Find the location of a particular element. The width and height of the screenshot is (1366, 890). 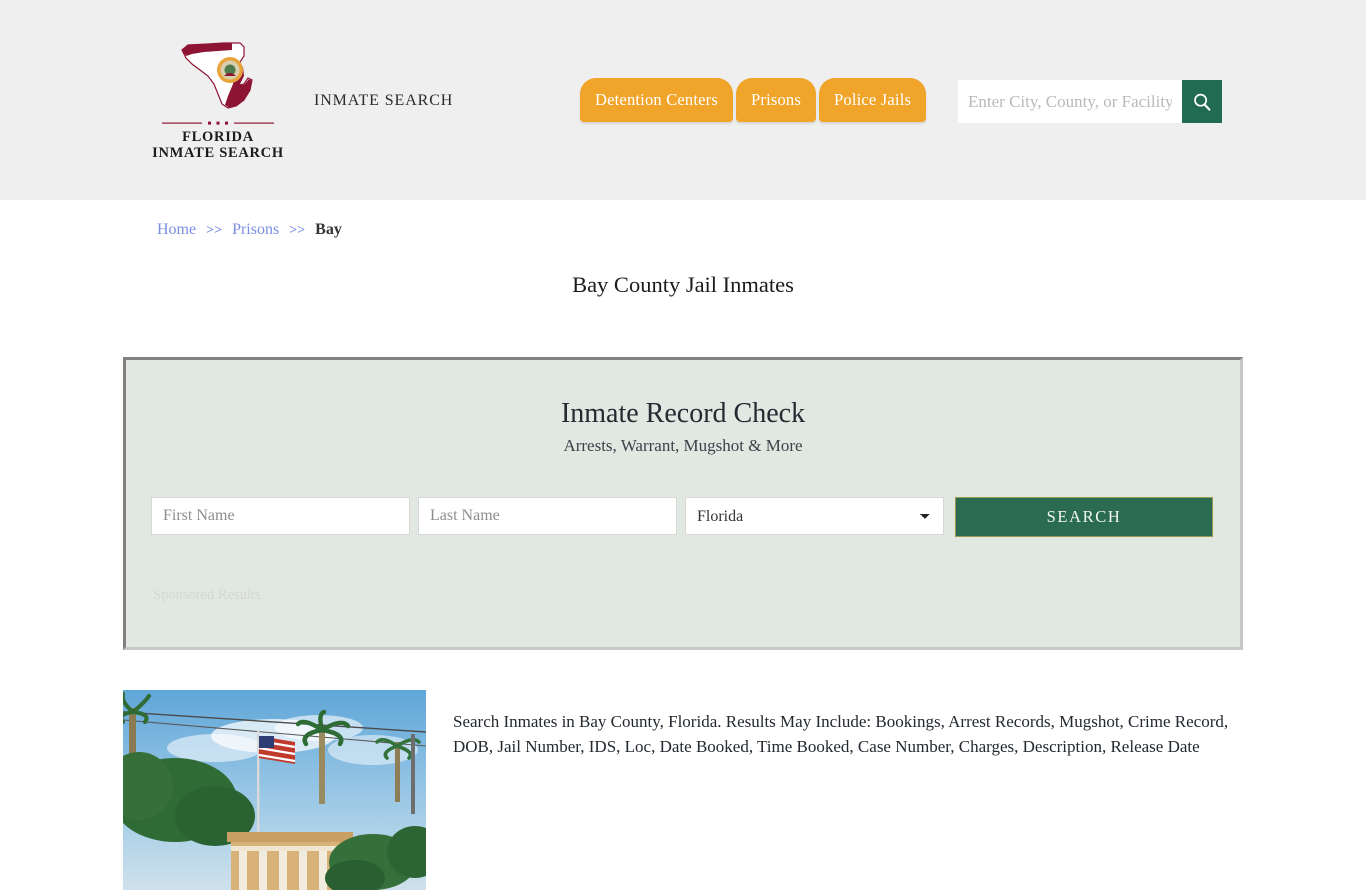

record-check-title: Inmate Record Check is located at coordinates (683, 413).